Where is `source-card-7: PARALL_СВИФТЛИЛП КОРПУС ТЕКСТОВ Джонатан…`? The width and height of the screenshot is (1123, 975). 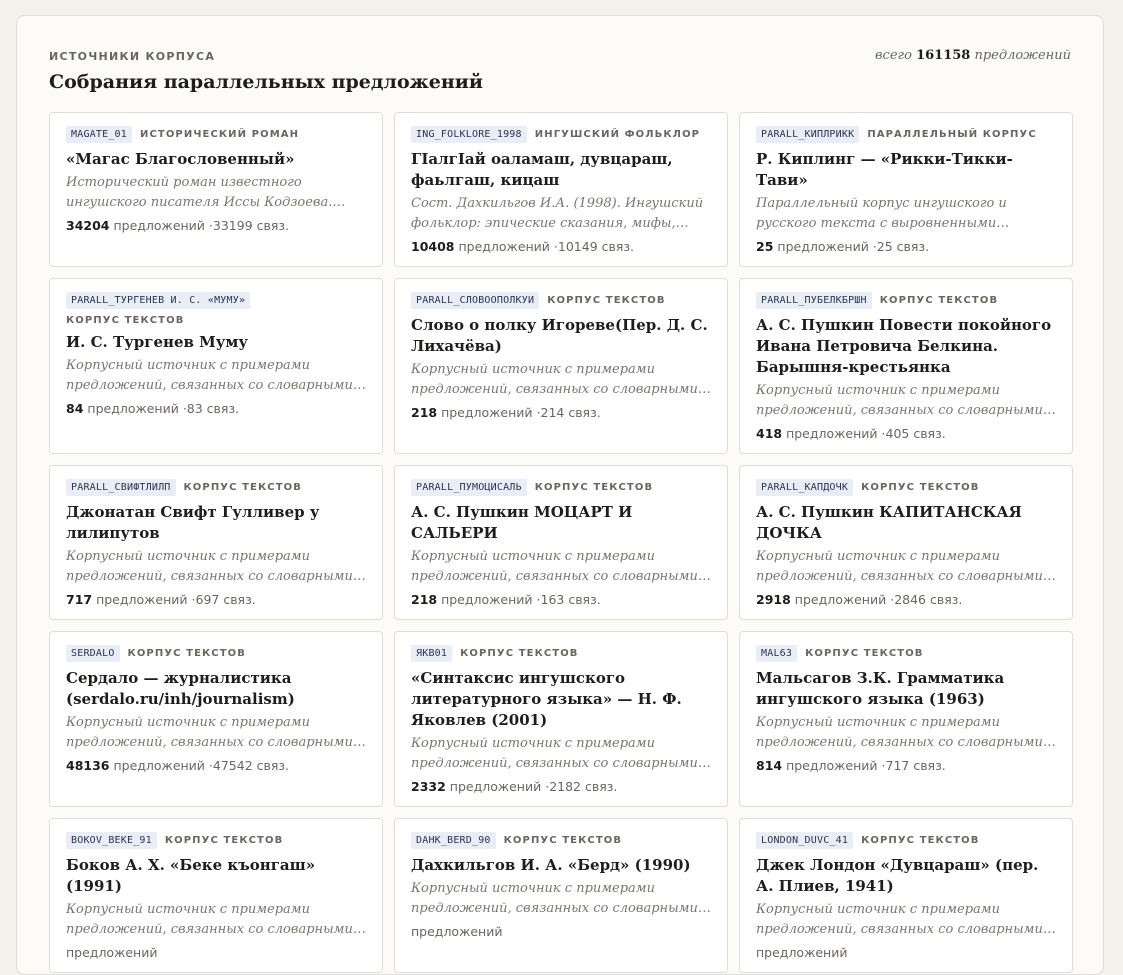
source-card-7: PARALL_СВИФТЛИЛП КОРПУС ТЕКСТОВ Джонатан… is located at coordinates (216, 542).